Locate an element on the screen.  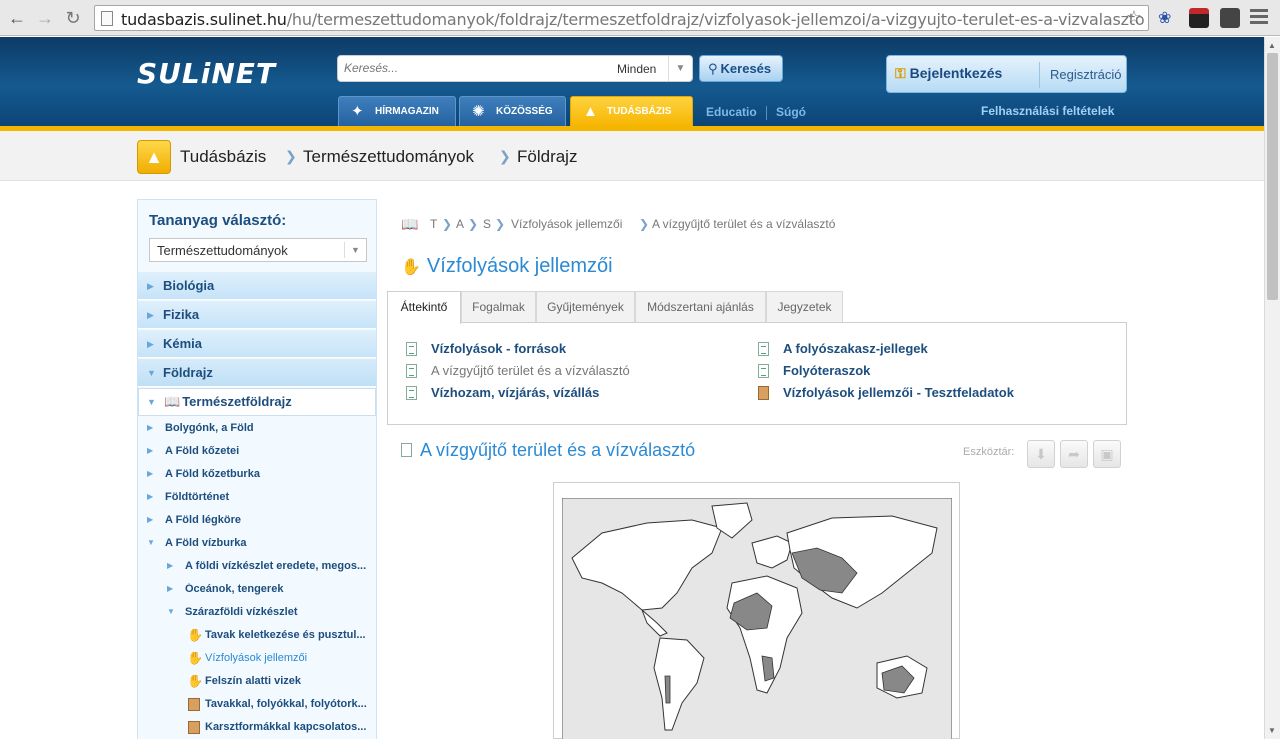
breadcrumb-item: T is located at coordinates (433, 224).